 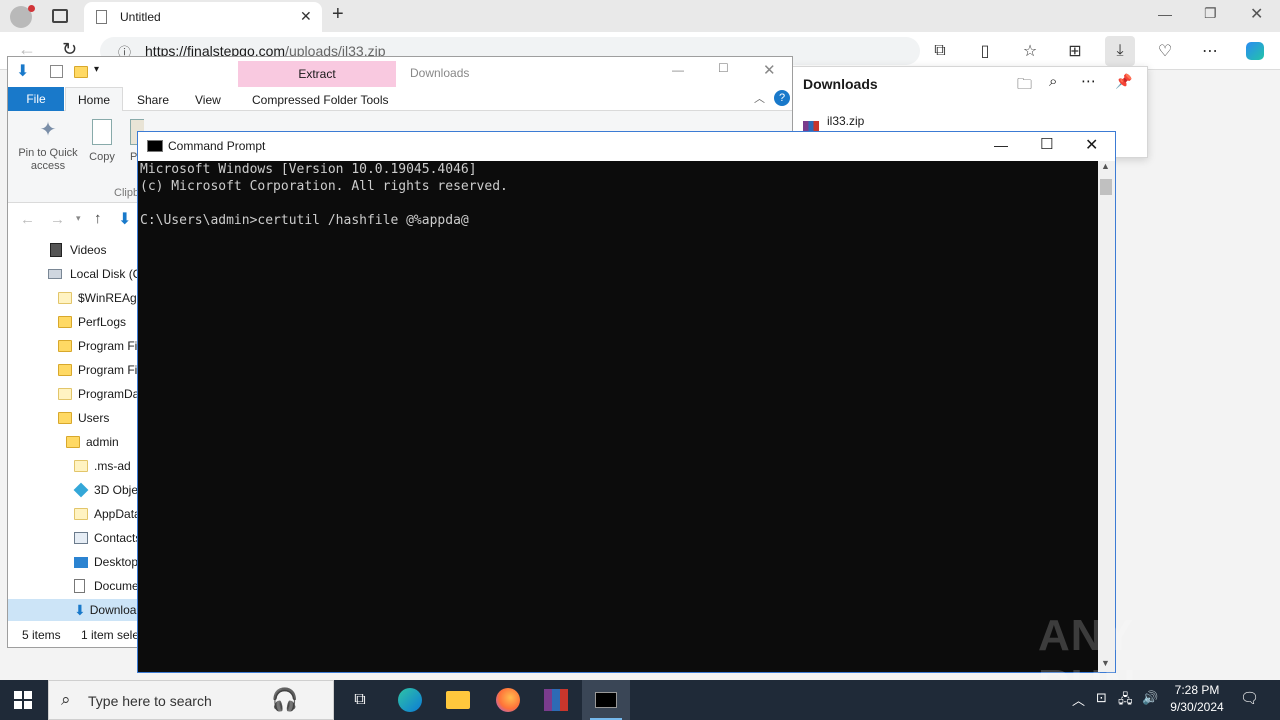 I want to click on browser-tab: Untitled ✕, so click(x=203, y=17).